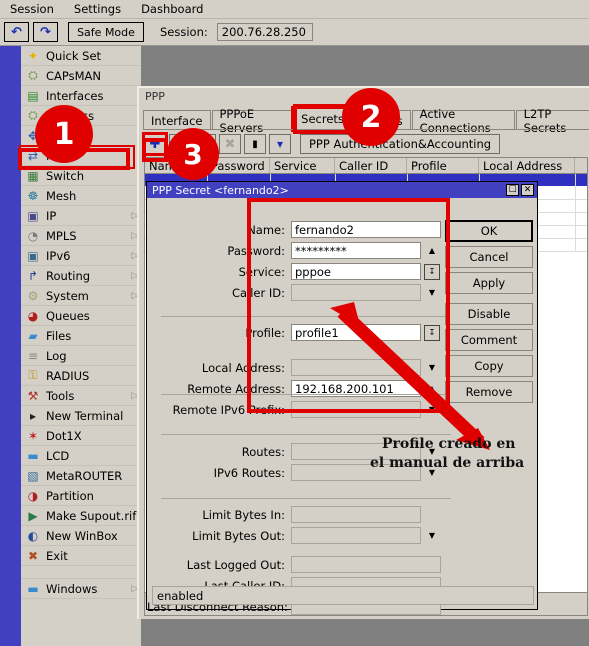 This screenshot has height=646, width=589. Describe the element at coordinates (33, 555) in the screenshot. I see `exit-icon: ✖` at that location.